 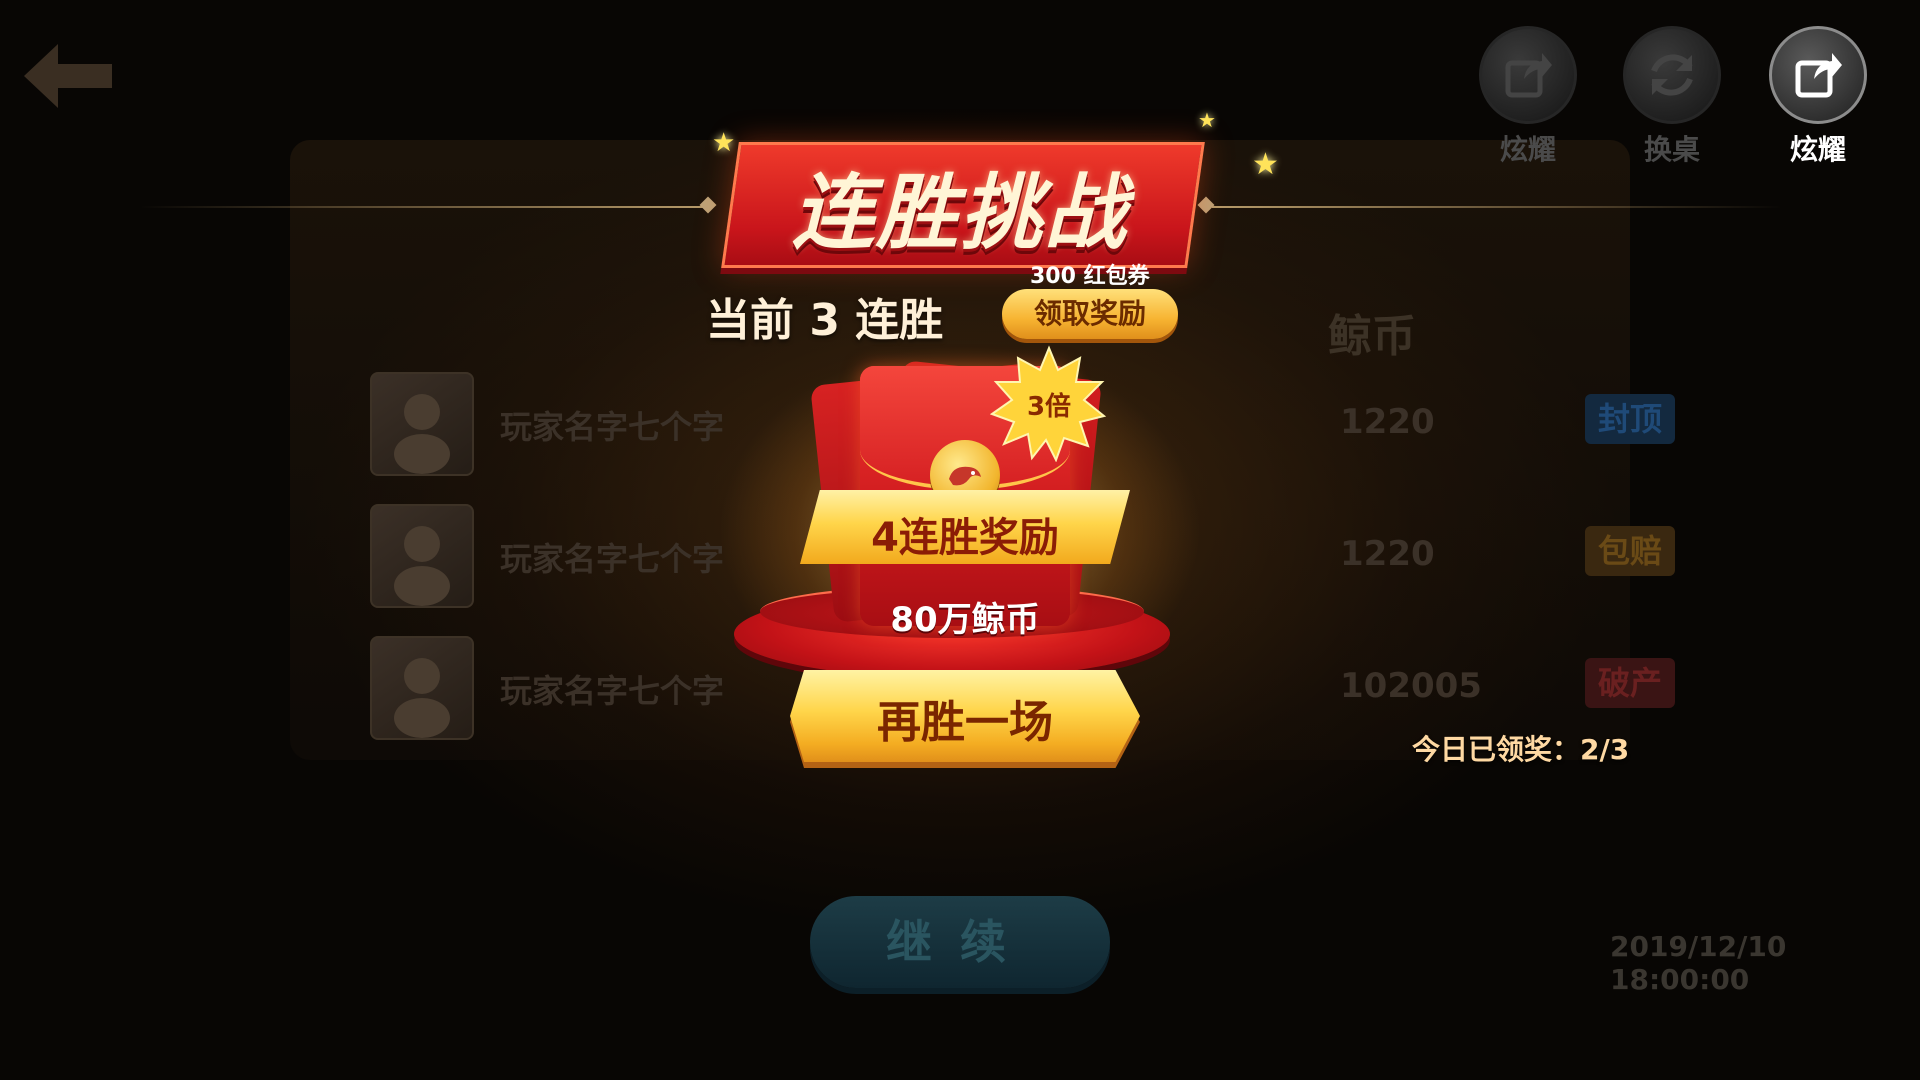 What do you see at coordinates (1630, 683) in the screenshot?
I see `status-badge: 破产` at bounding box center [1630, 683].